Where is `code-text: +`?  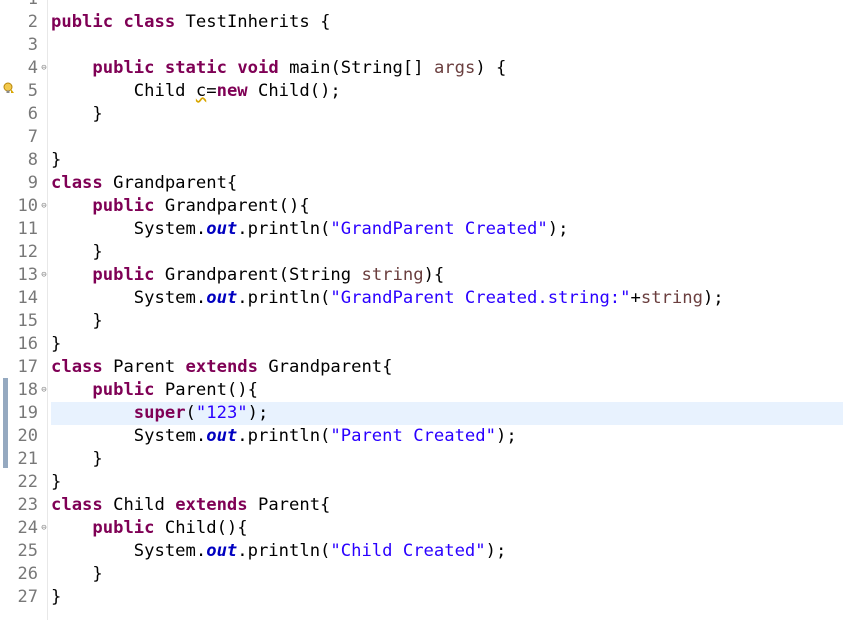
code-text: + is located at coordinates (635, 298).